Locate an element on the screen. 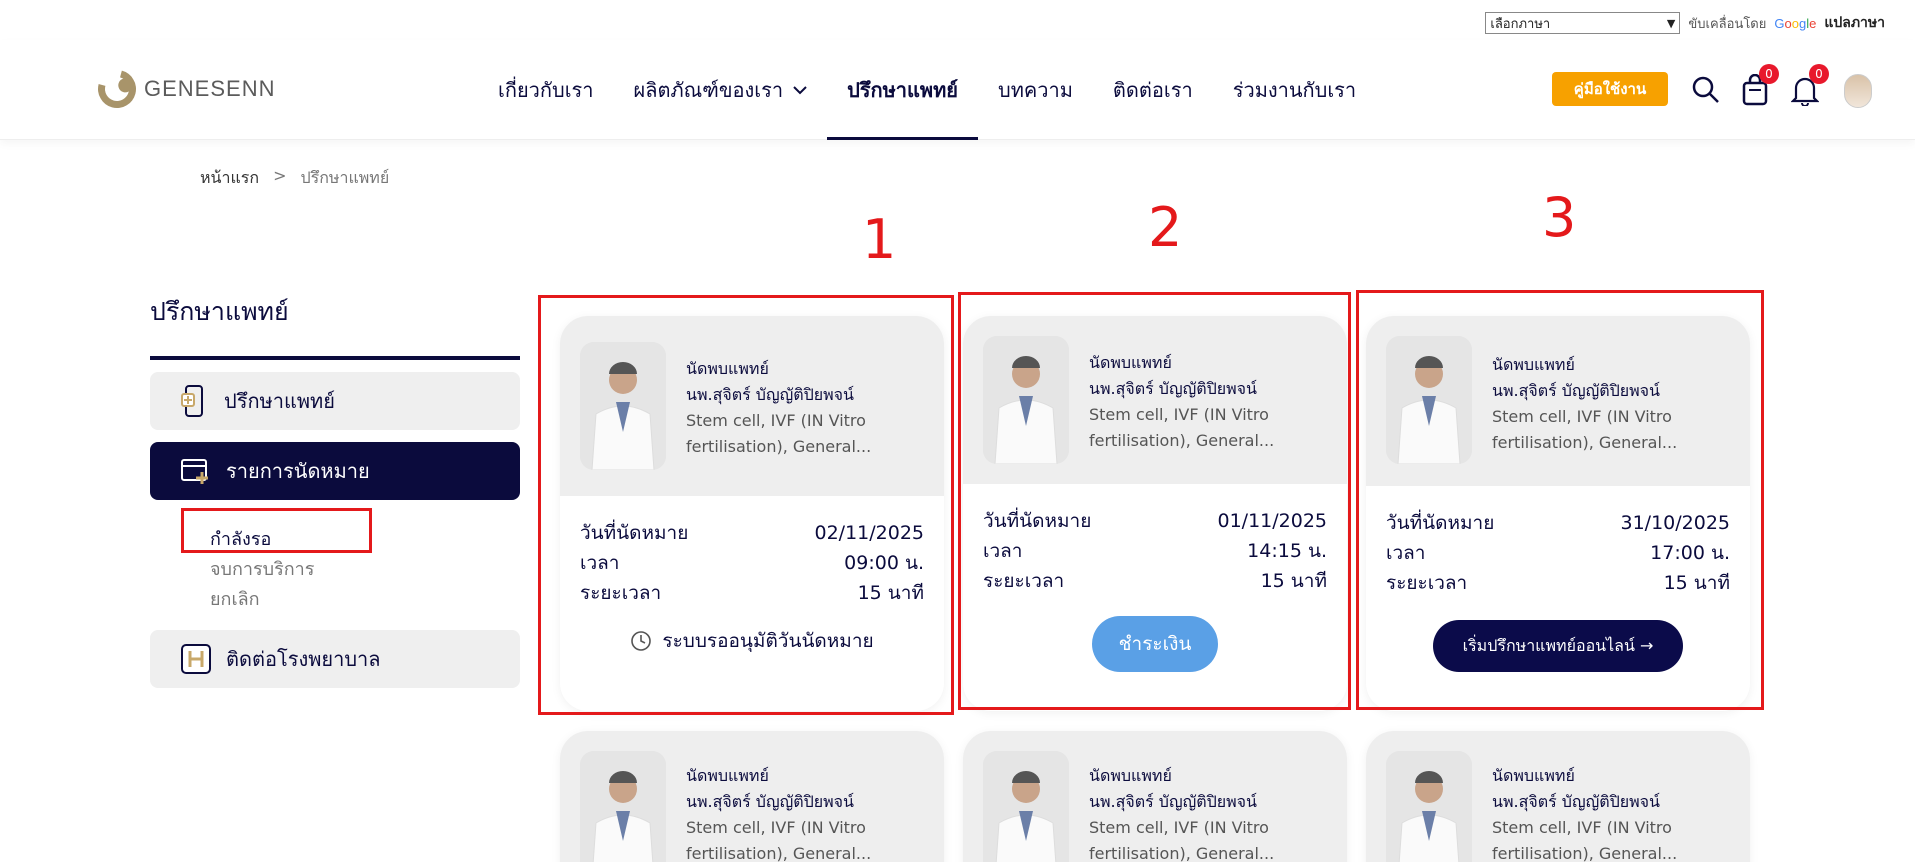  sidebar-item-label: ติดต่อโรงพยาบาล is located at coordinates (303, 659).